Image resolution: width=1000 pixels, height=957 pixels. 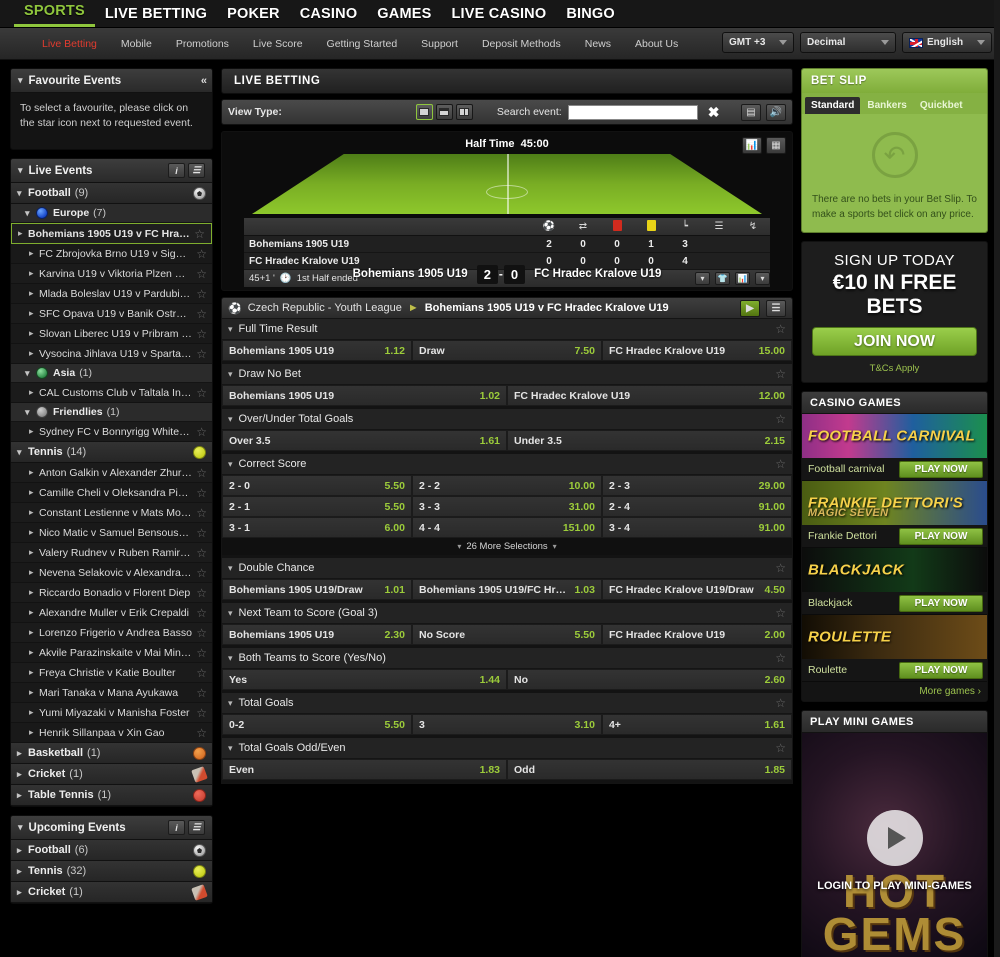 I want to click on nav-item-bingo: BINGO, so click(x=590, y=16).